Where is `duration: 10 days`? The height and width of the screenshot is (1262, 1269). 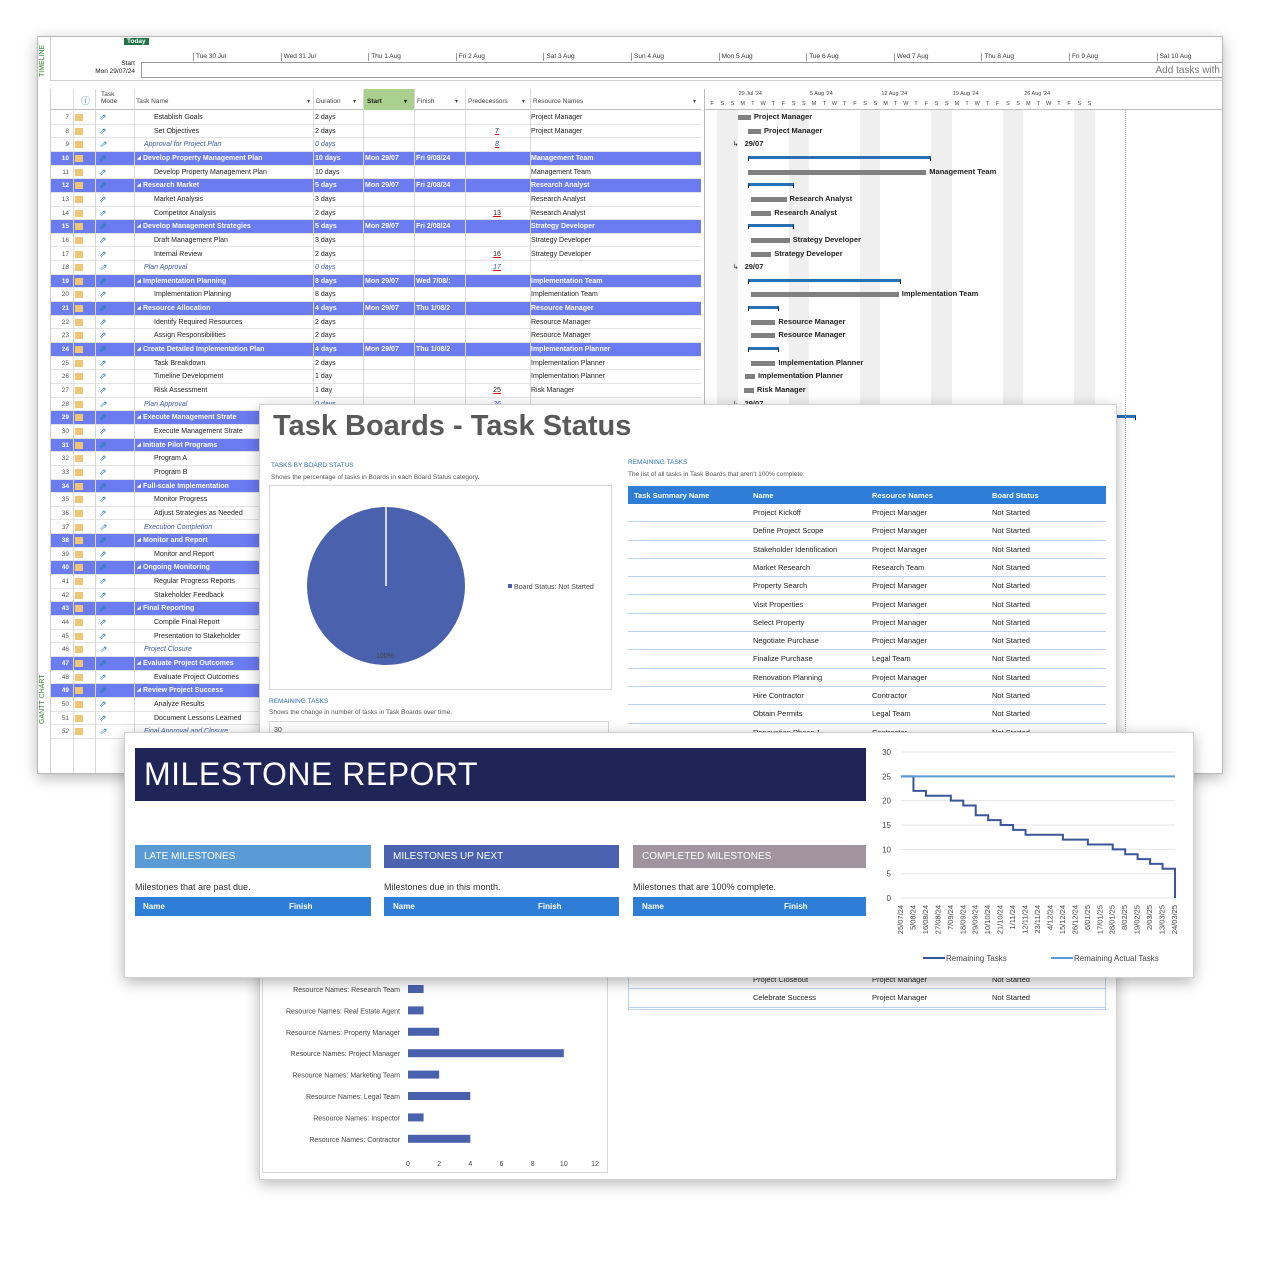 duration: 10 days is located at coordinates (339, 172).